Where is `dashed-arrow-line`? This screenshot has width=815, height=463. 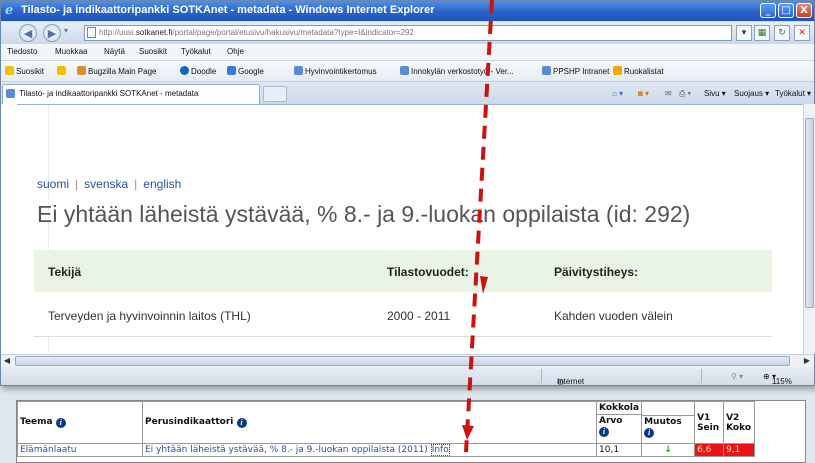 dashed-arrow-line is located at coordinates (479, 226).